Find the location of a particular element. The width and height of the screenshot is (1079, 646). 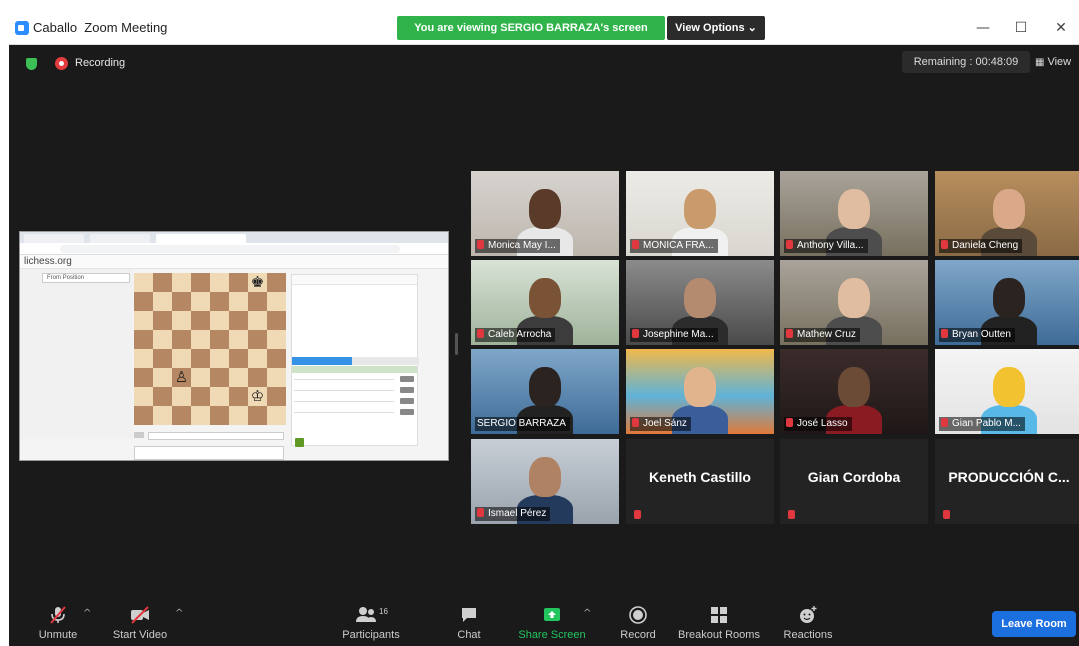

site-header: lichess.org is located at coordinates (234, 262).